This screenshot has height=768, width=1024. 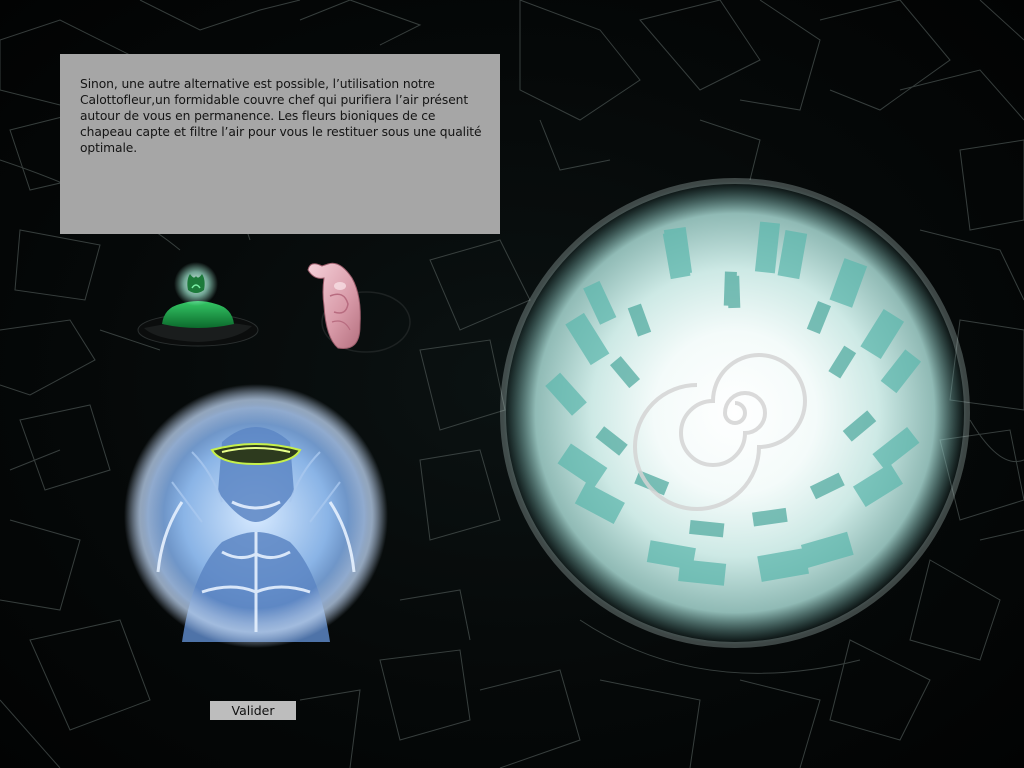 What do you see at coordinates (359, 307) in the screenshot?
I see `pink-glove-icon` at bounding box center [359, 307].